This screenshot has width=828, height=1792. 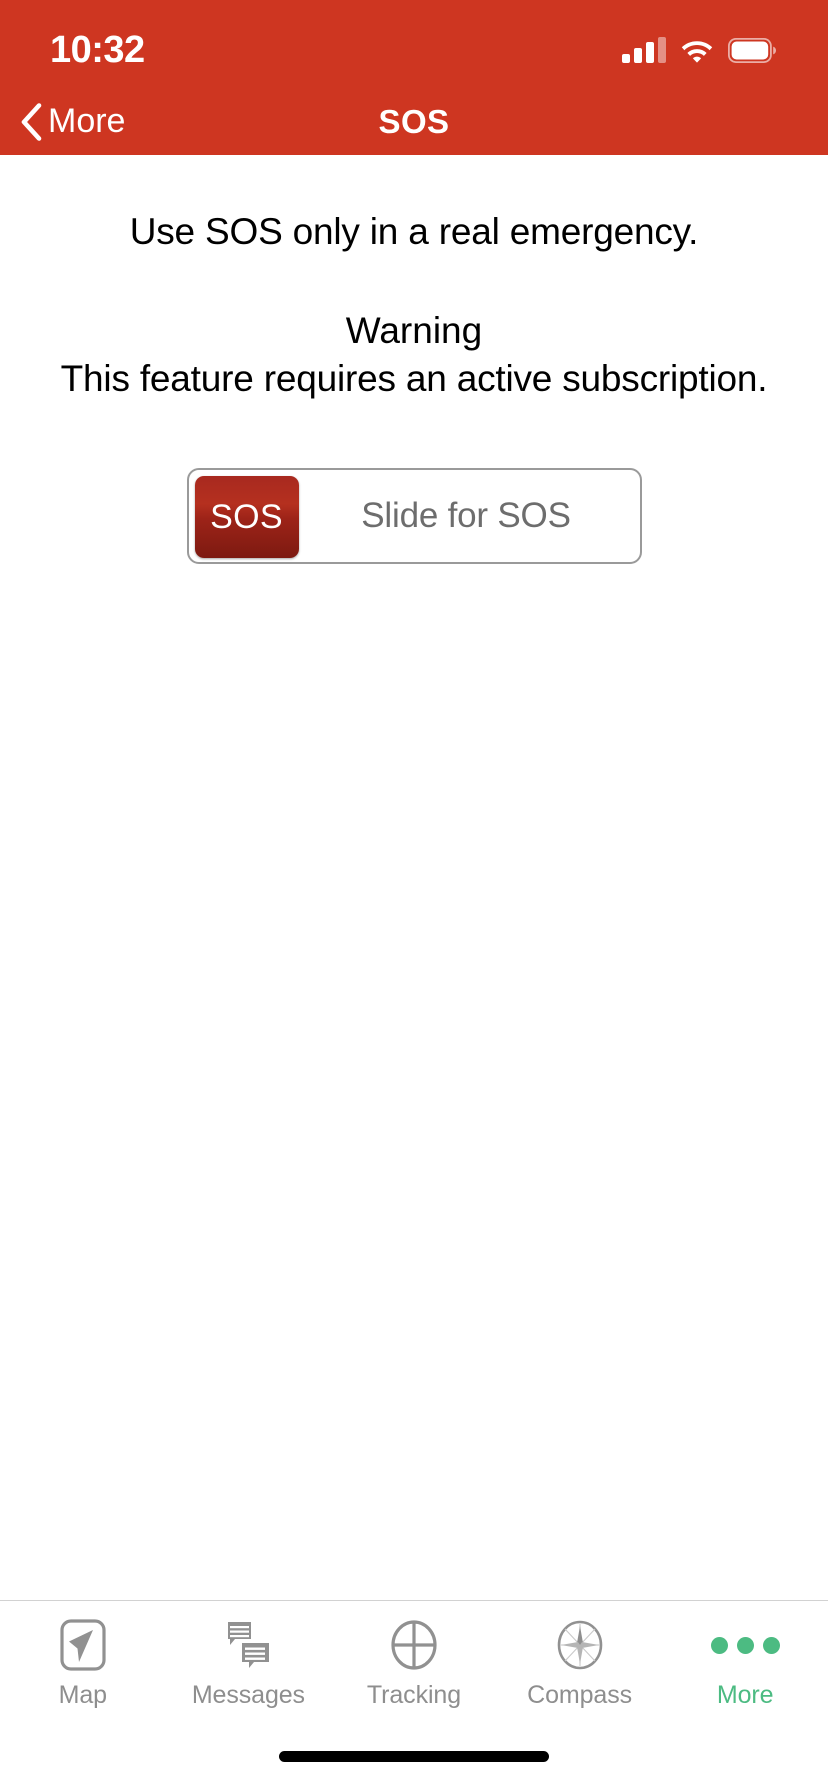 I want to click on sos-slider-thumb-label: SOS, so click(x=246, y=516).